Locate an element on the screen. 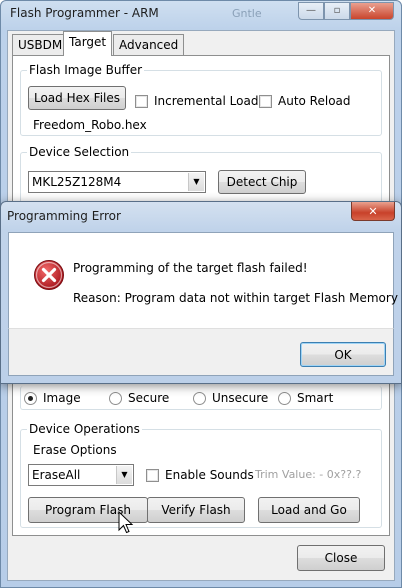  radio-label: Image is located at coordinates (62, 398).